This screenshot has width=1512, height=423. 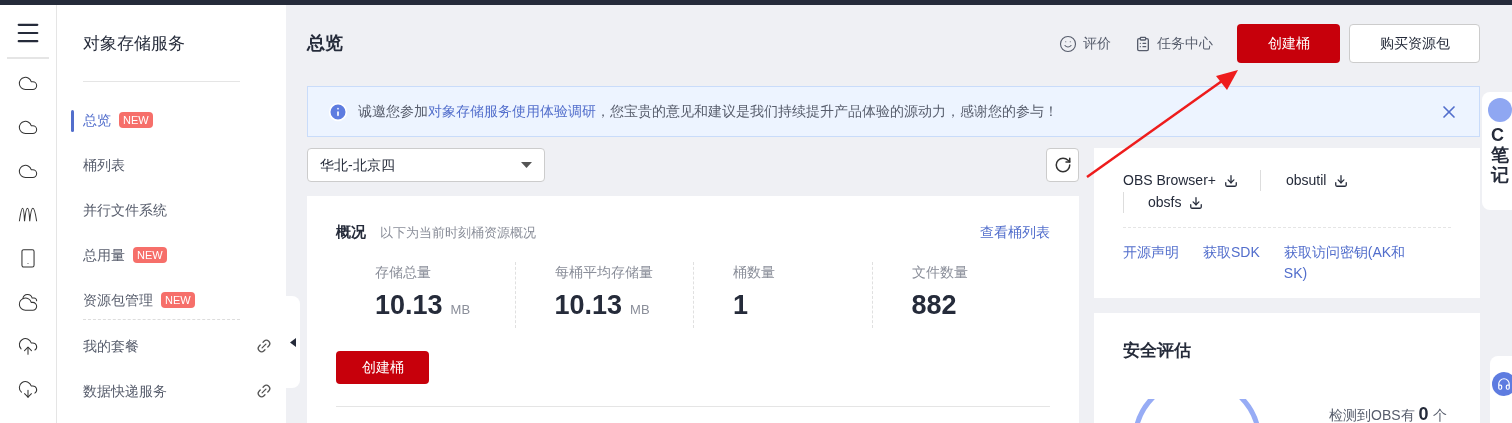 I want to click on sidebar-item: 总览, so click(x=97, y=120).